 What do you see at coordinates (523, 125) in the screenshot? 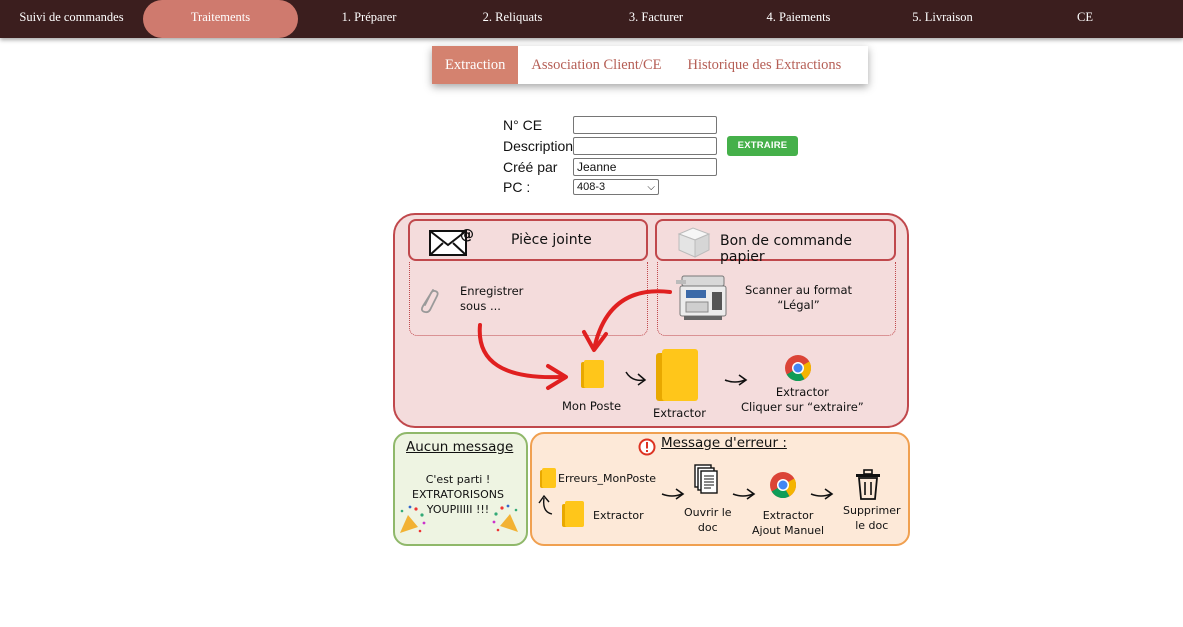
I see `ce-number-label: N° CE` at bounding box center [523, 125].